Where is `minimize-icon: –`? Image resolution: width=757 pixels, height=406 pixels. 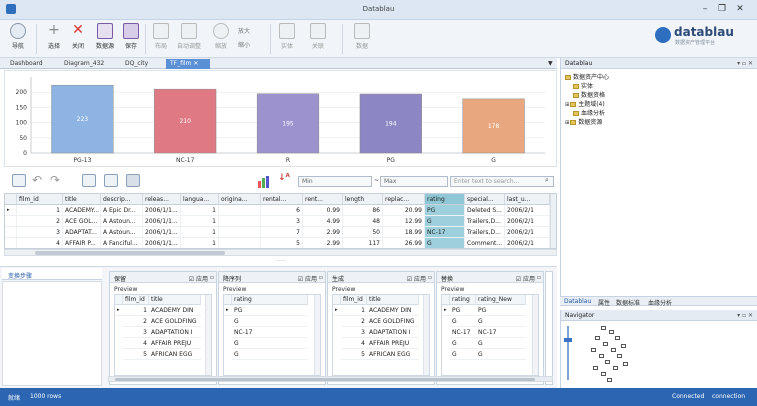 minimize-icon: – is located at coordinates (705, 9).